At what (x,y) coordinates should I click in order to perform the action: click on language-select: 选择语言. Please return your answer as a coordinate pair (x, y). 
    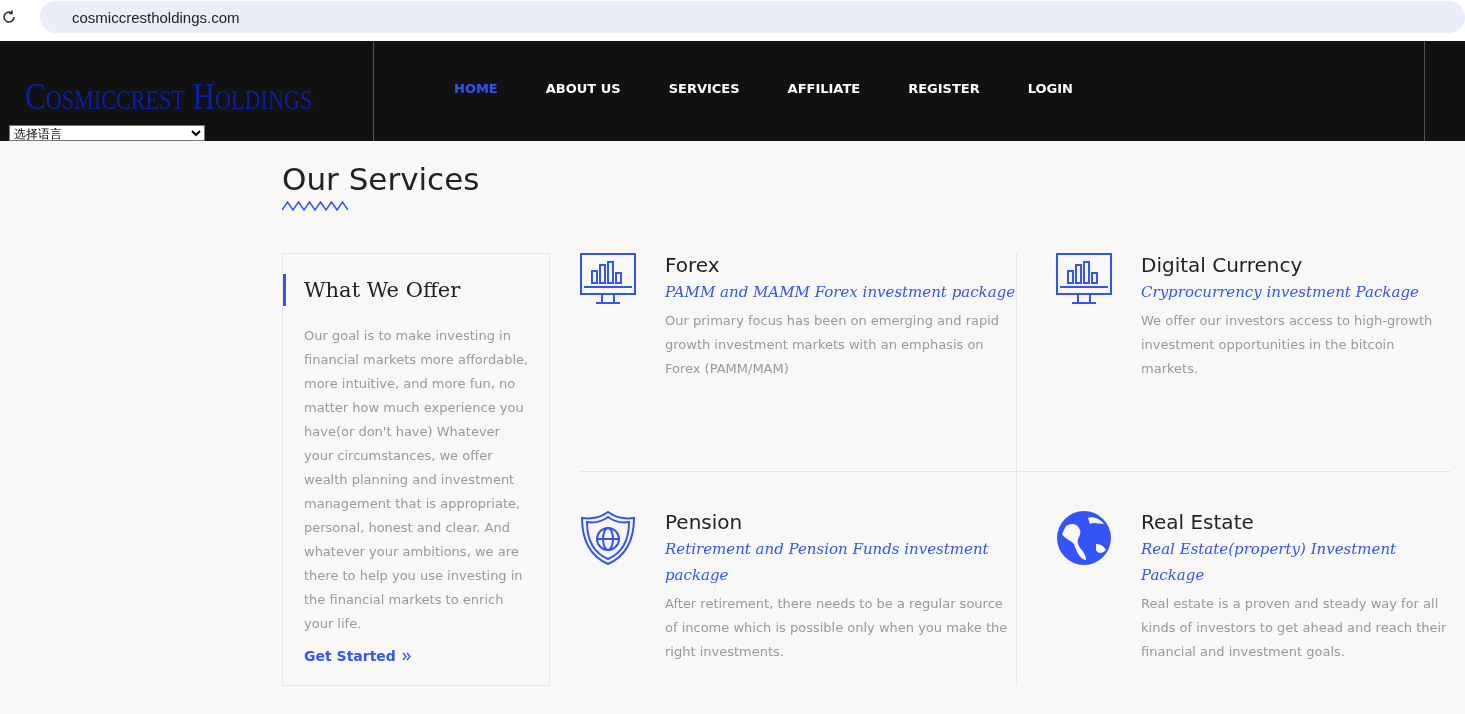
    Looking at the image, I should click on (107, 133).